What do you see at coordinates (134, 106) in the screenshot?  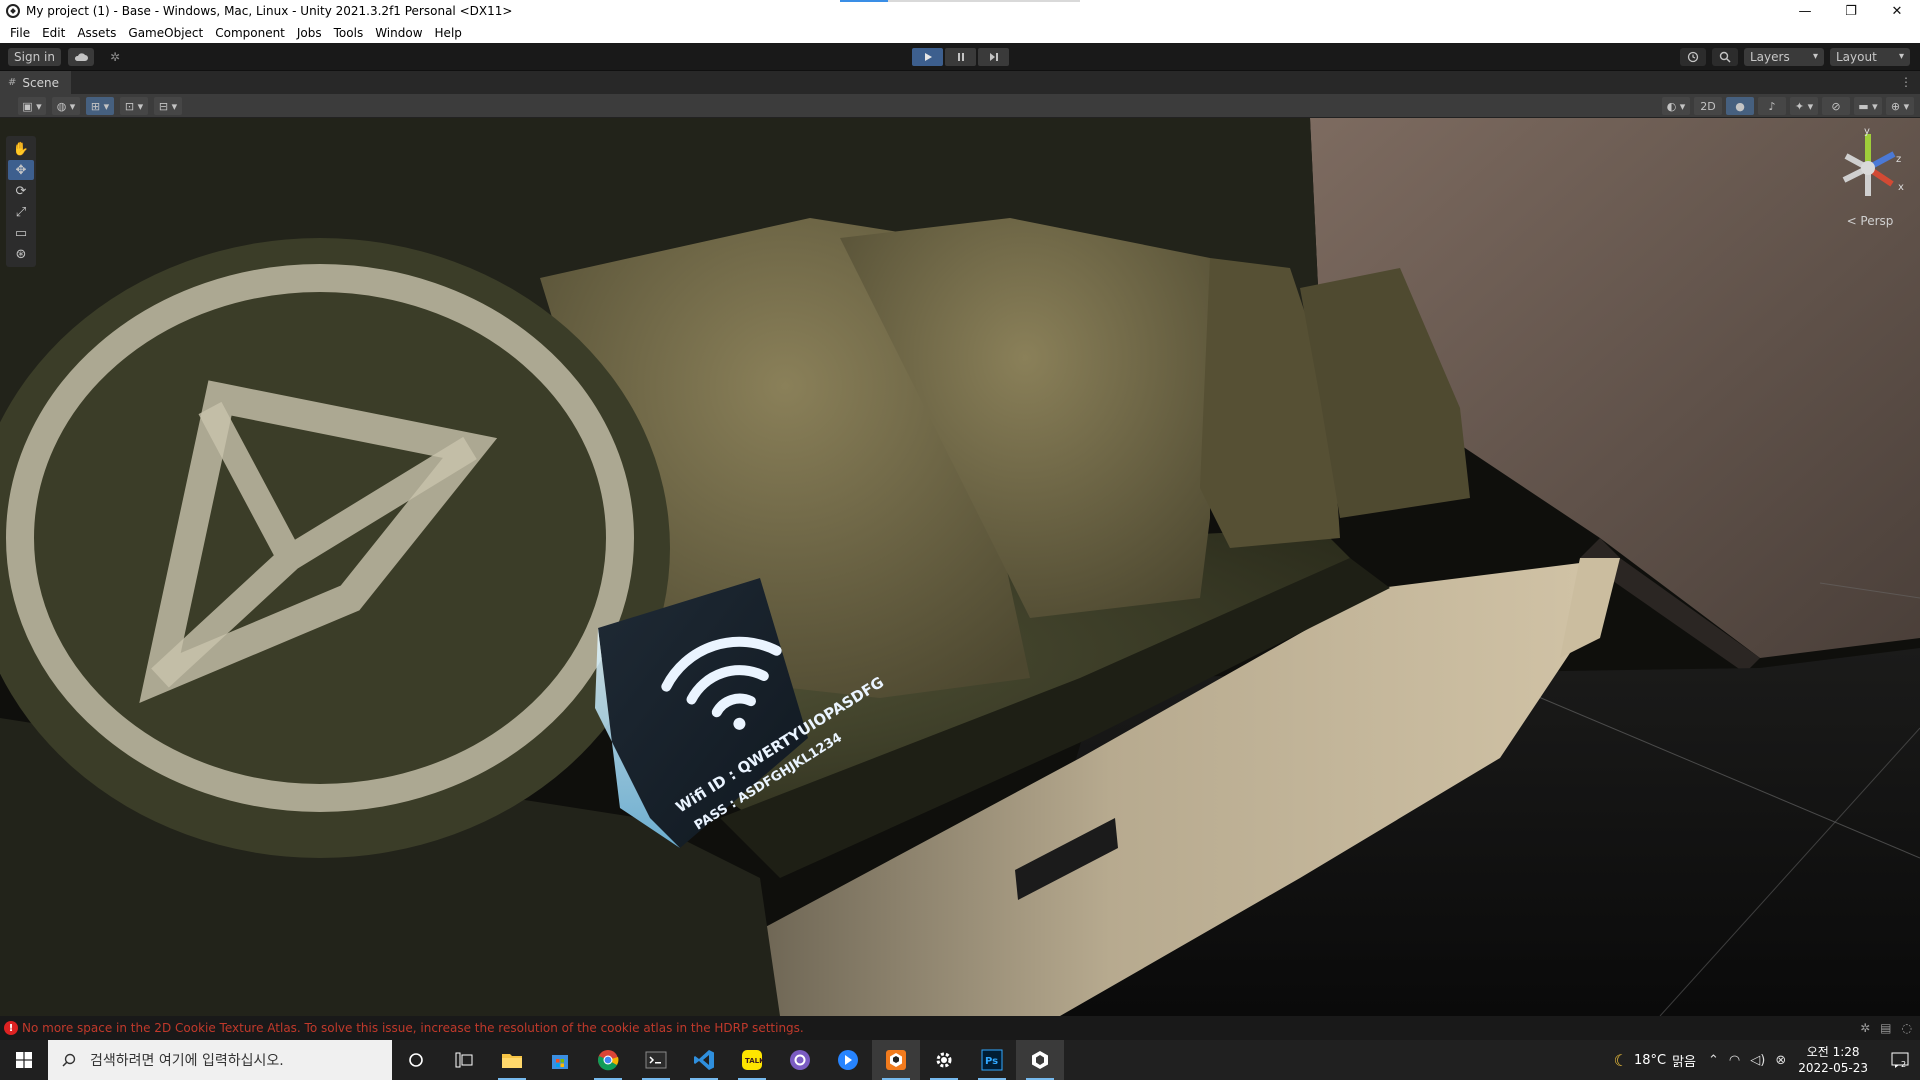 I see `grid-dropdown: ⊡ ▾` at bounding box center [134, 106].